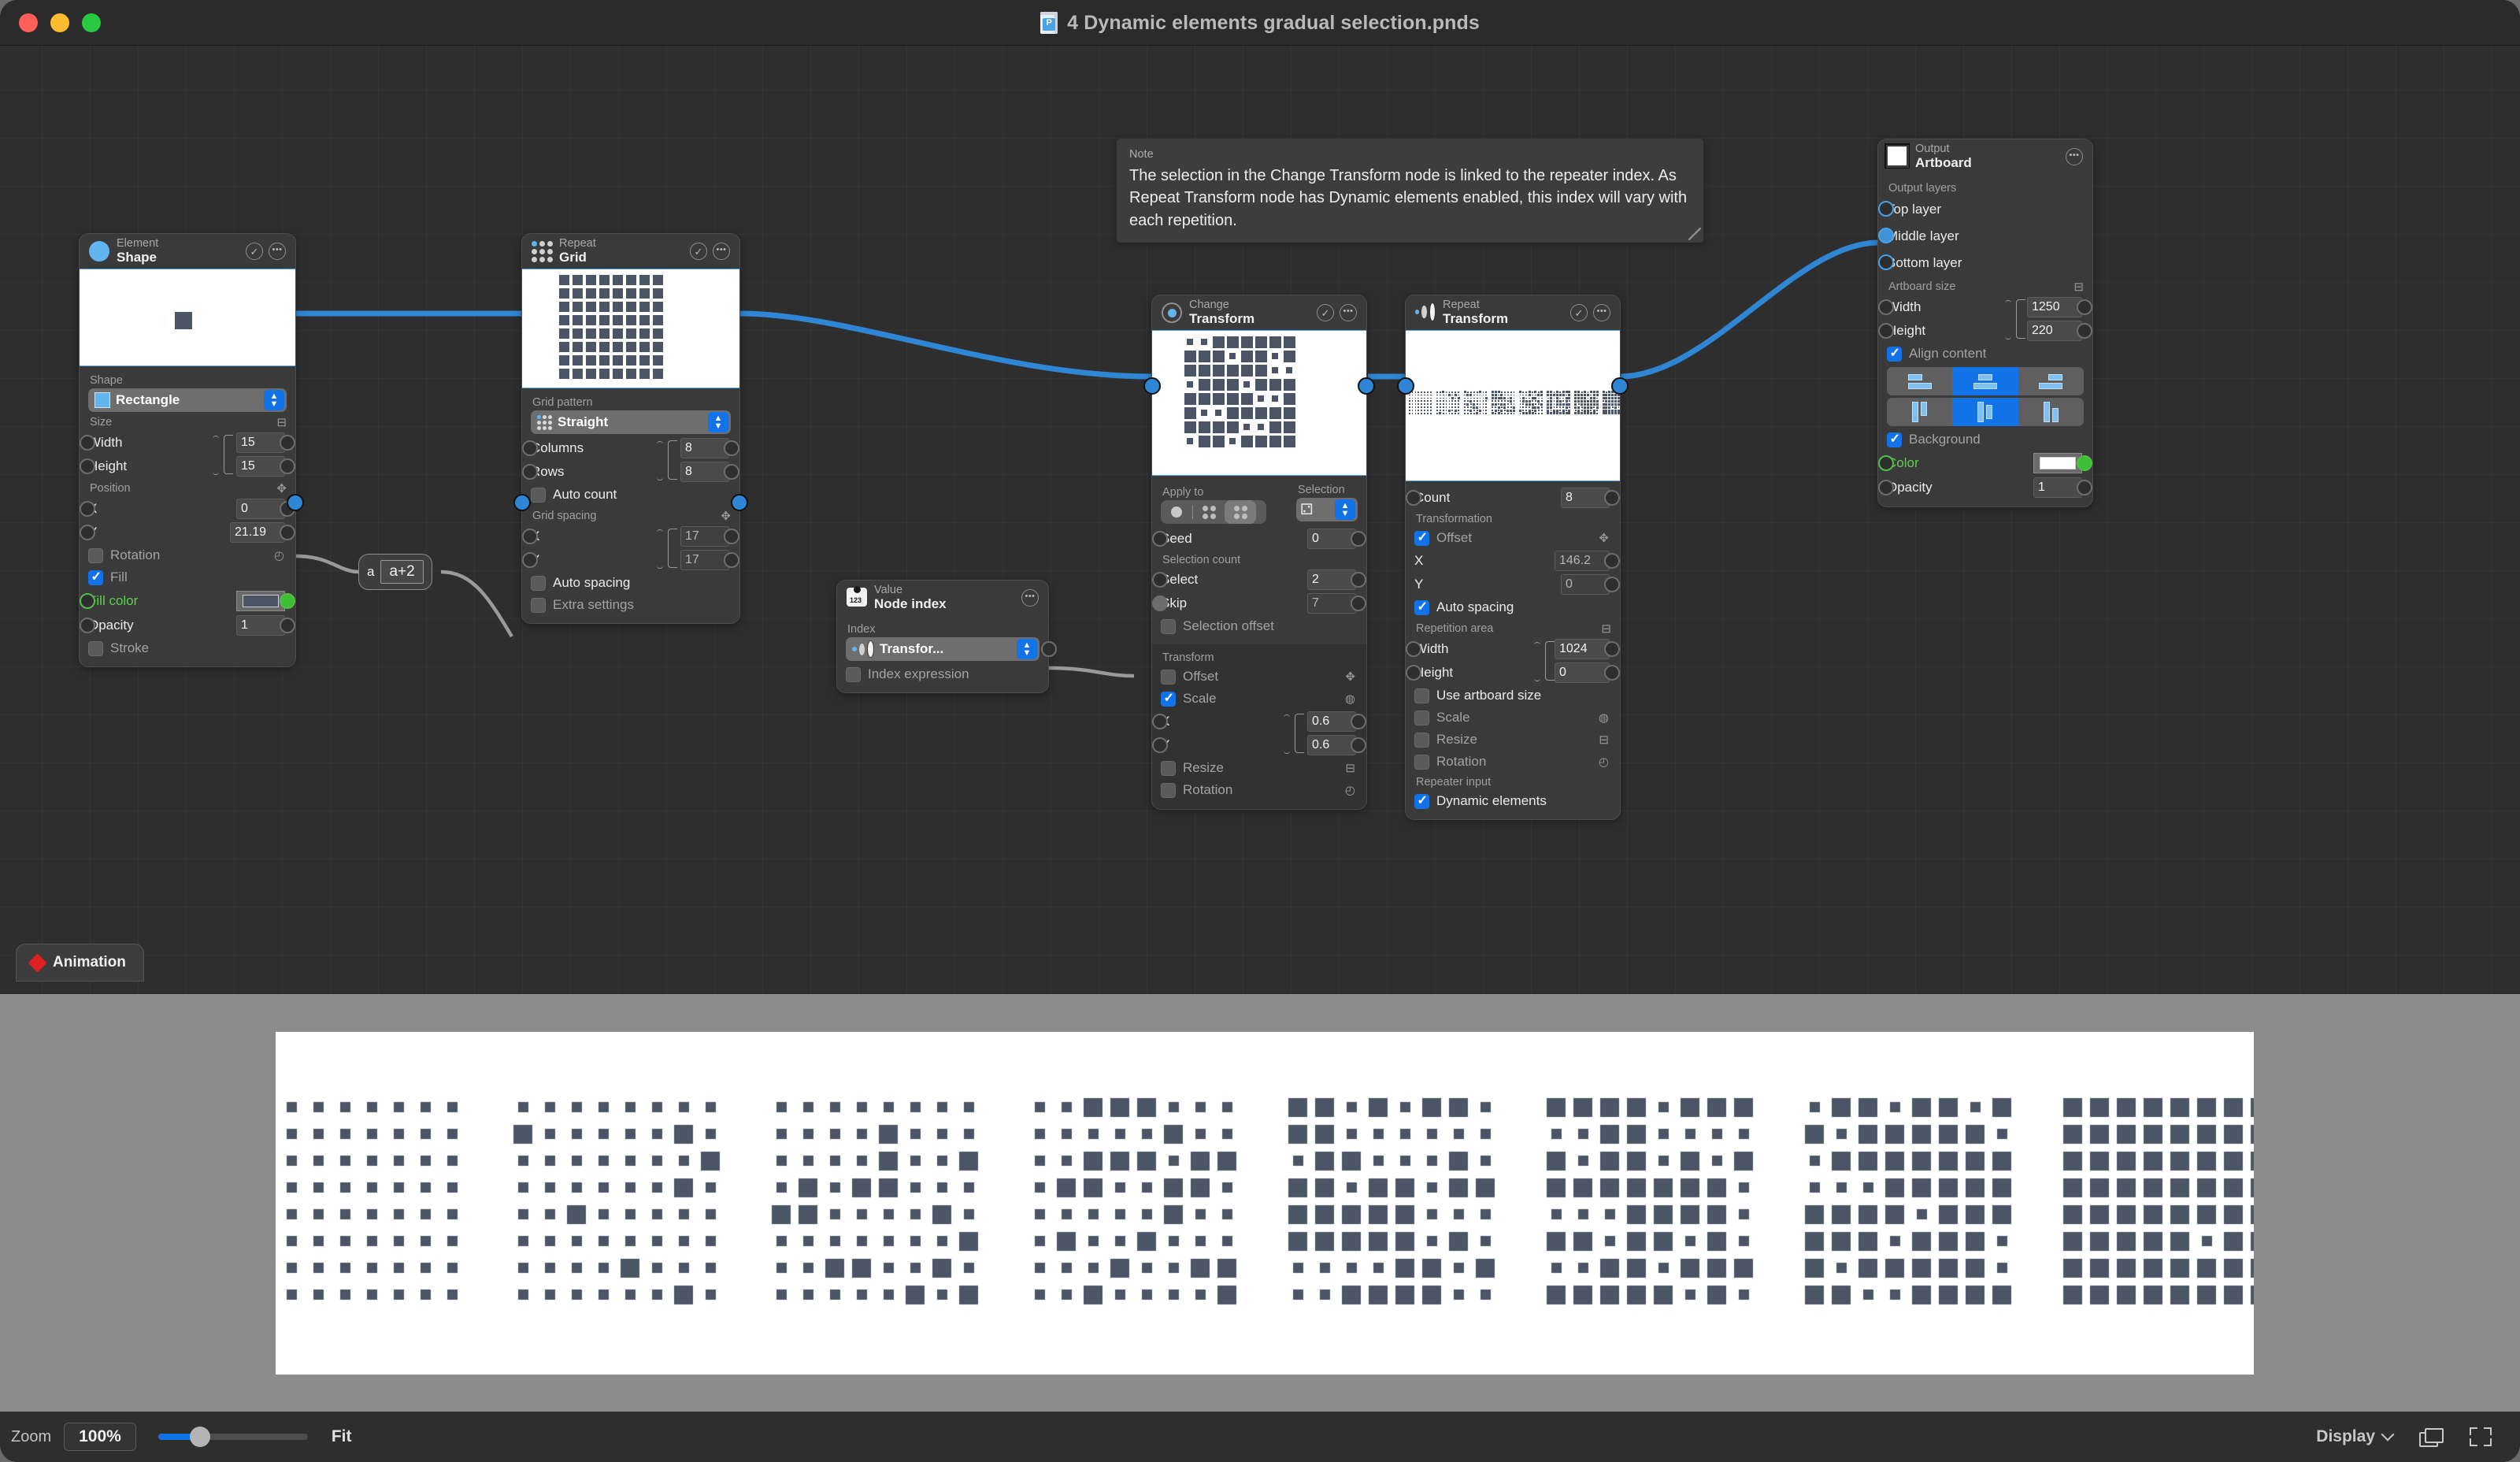 The image size is (2520, 1462). Describe the element at coordinates (2084, 331) in the screenshot. I see `port-abheight-out` at that location.